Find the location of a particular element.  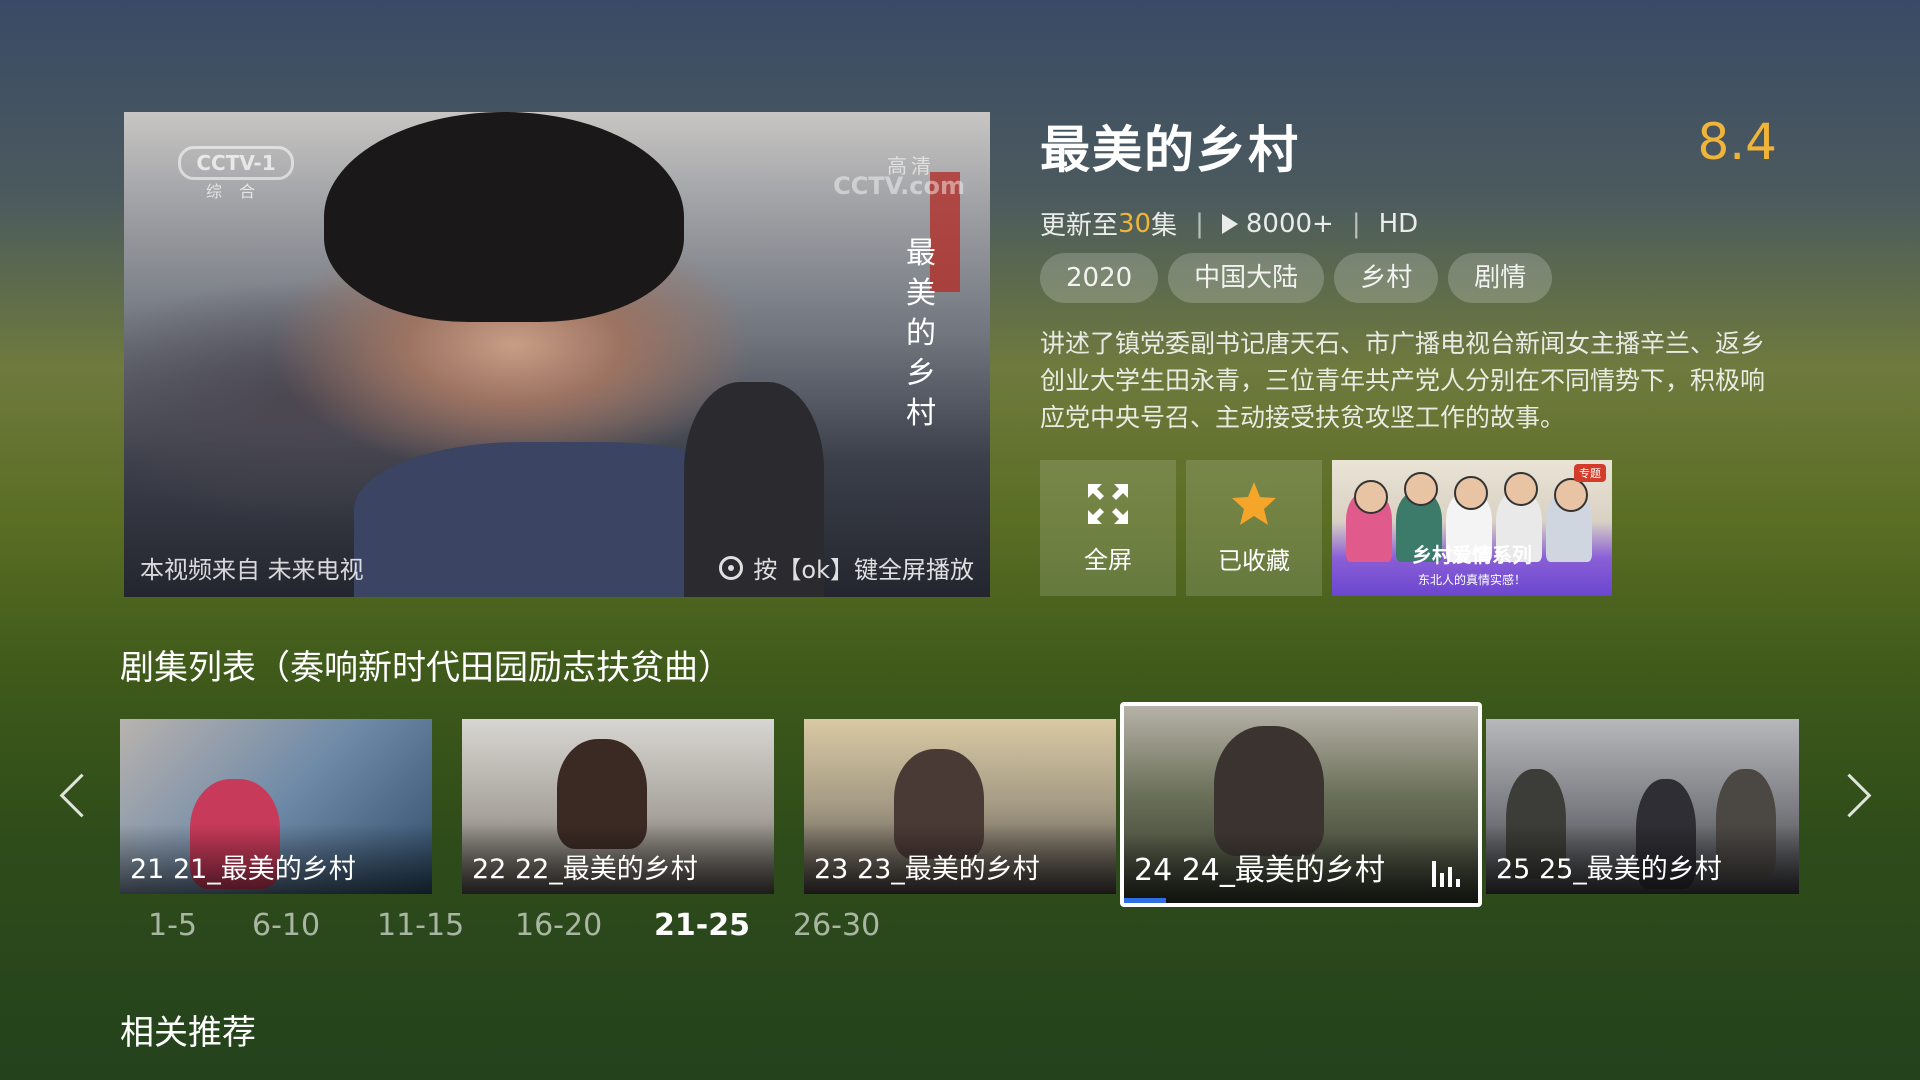

show-meta: 更新至 30 集 | 8000+ | HD is located at coordinates (1229, 223).